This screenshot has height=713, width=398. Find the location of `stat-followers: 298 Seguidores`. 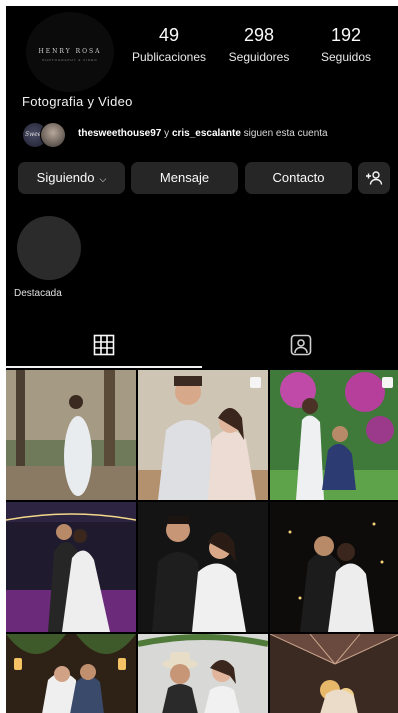

stat-followers: 298 Seguidores is located at coordinates (259, 44).